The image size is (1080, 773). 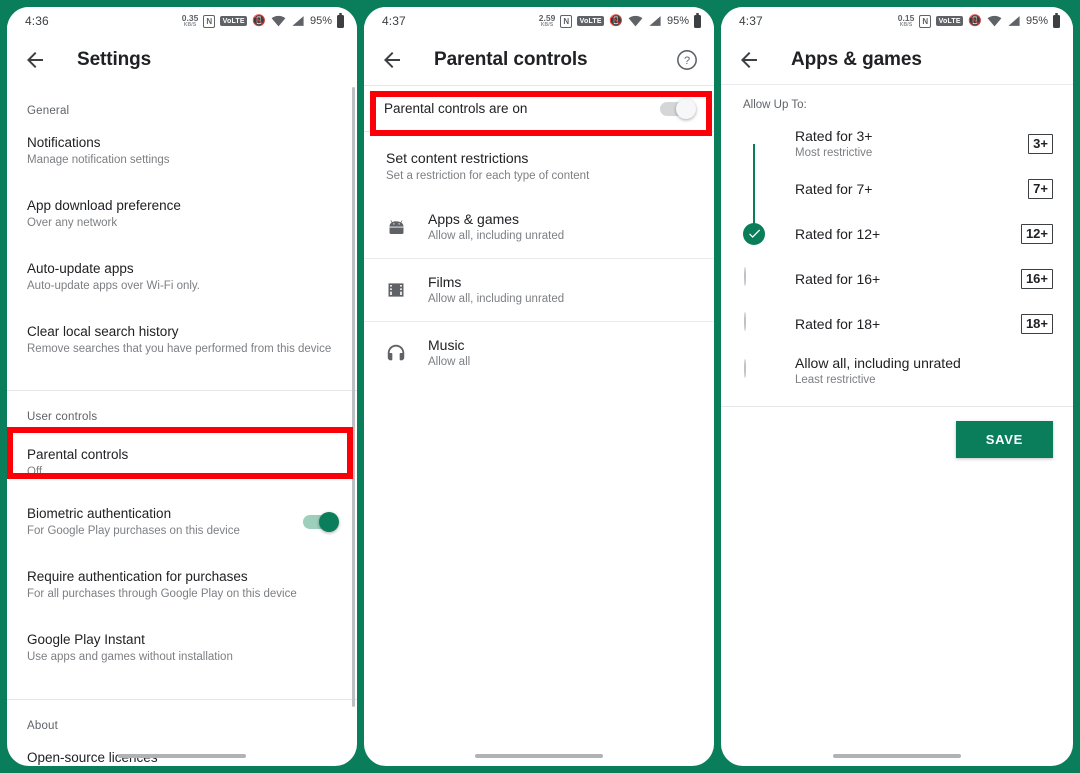 I want to click on rating-option-7-plus: Rated for 7+ 7+, so click(x=897, y=188).